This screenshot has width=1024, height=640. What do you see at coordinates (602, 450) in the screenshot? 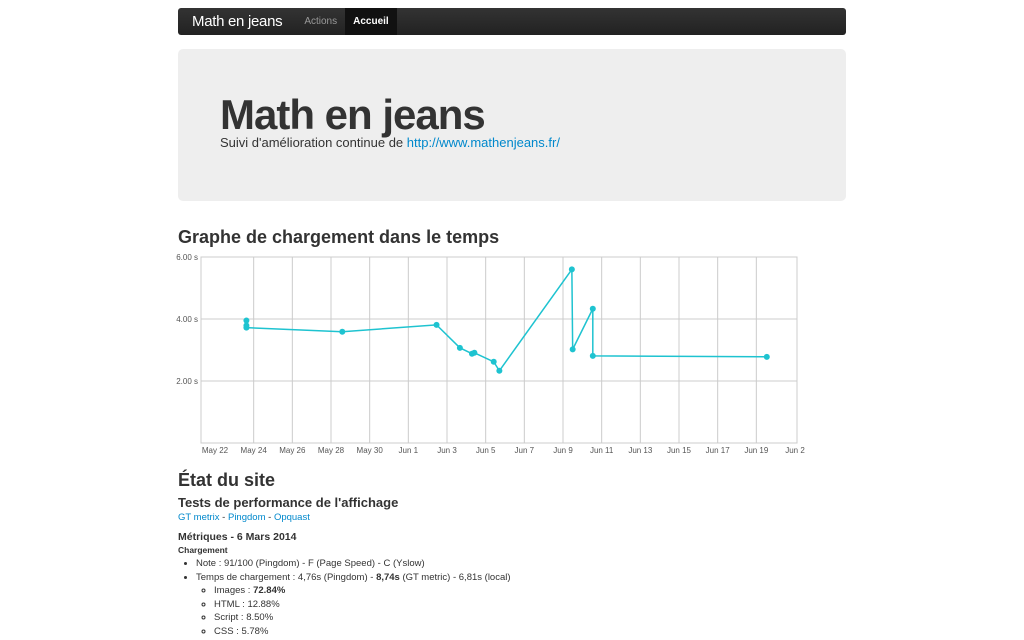
I see `x-tick-label: Jun 11` at bounding box center [602, 450].